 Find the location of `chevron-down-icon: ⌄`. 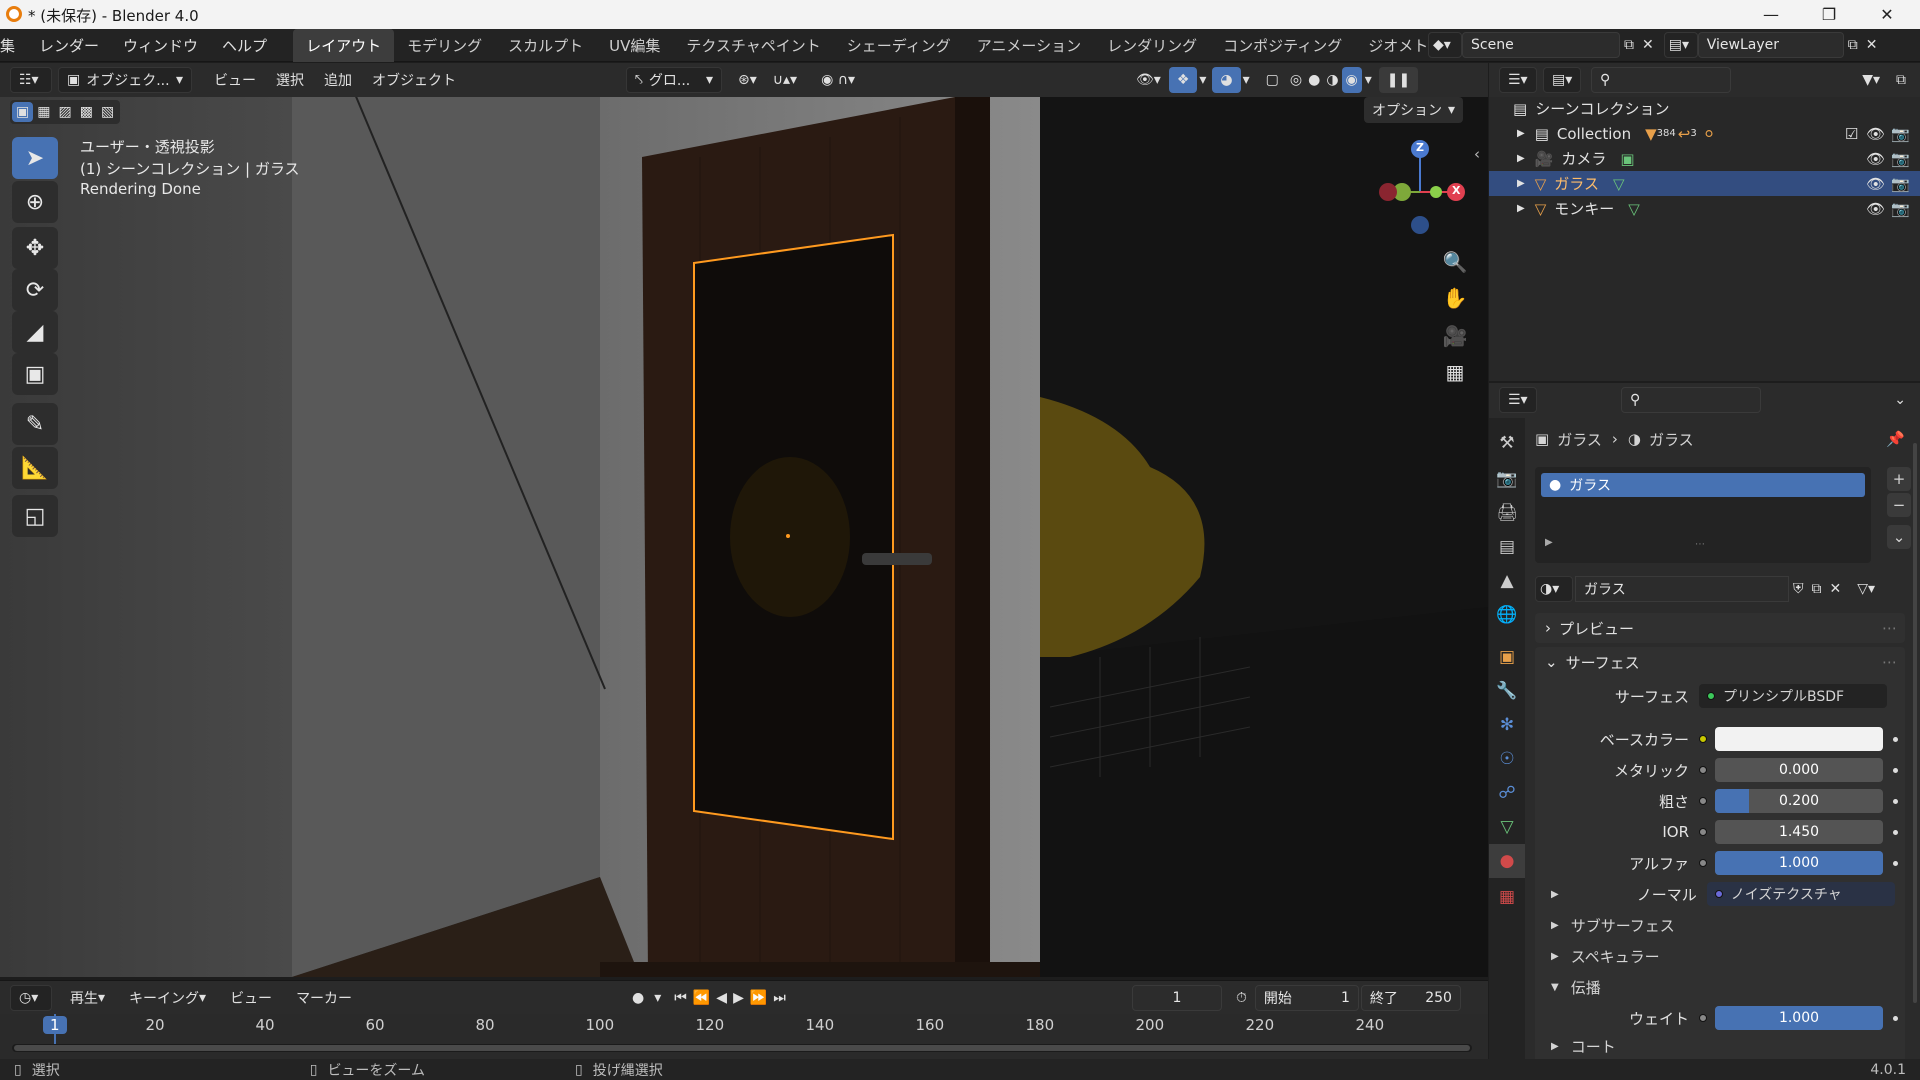

chevron-down-icon: ⌄ is located at coordinates (1900, 400).